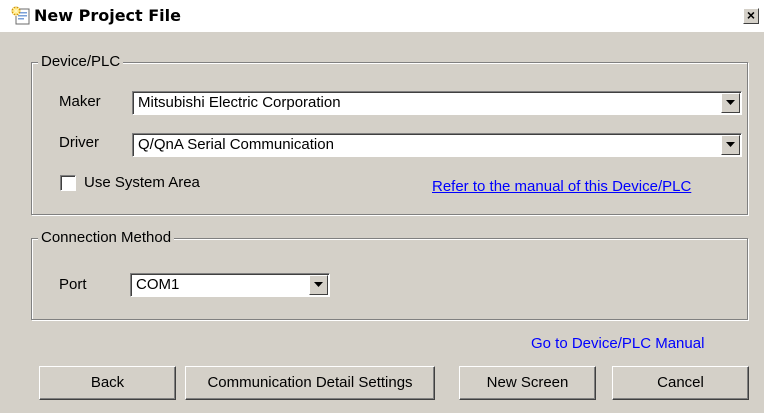 The image size is (764, 413). What do you see at coordinates (437, 103) in the screenshot?
I see `maker-select: Mitsubishi Electric Corporation` at bounding box center [437, 103].